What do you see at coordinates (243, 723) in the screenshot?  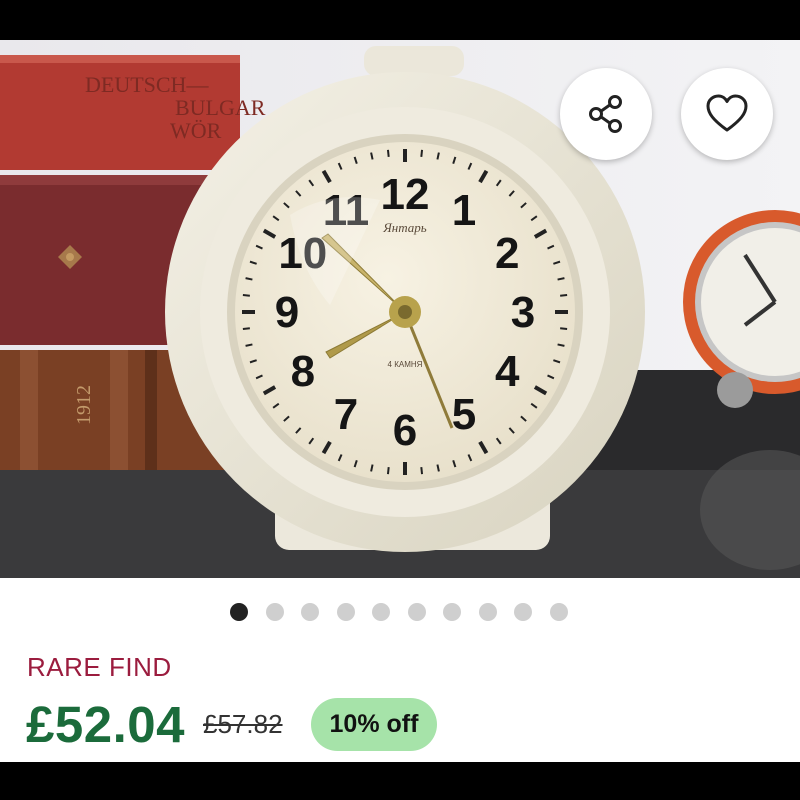 I see `original-price: £57.82` at bounding box center [243, 723].